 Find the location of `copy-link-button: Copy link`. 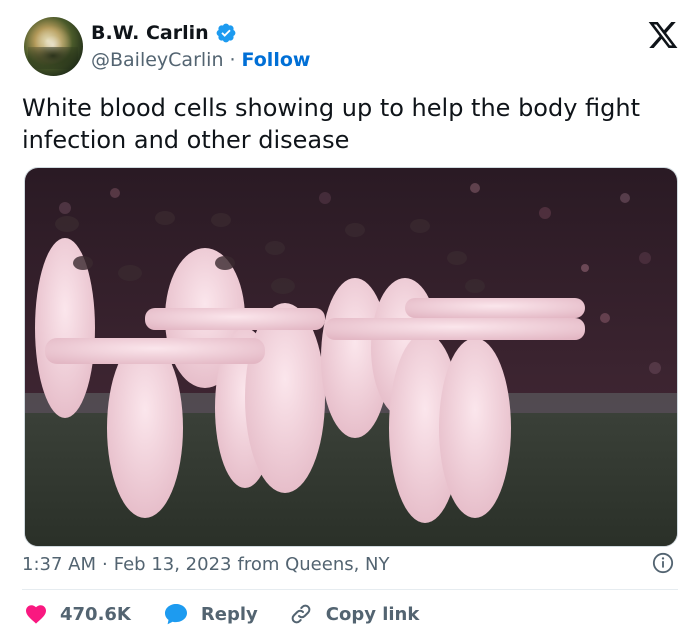

copy-link-button: Copy link is located at coordinates (354, 614).